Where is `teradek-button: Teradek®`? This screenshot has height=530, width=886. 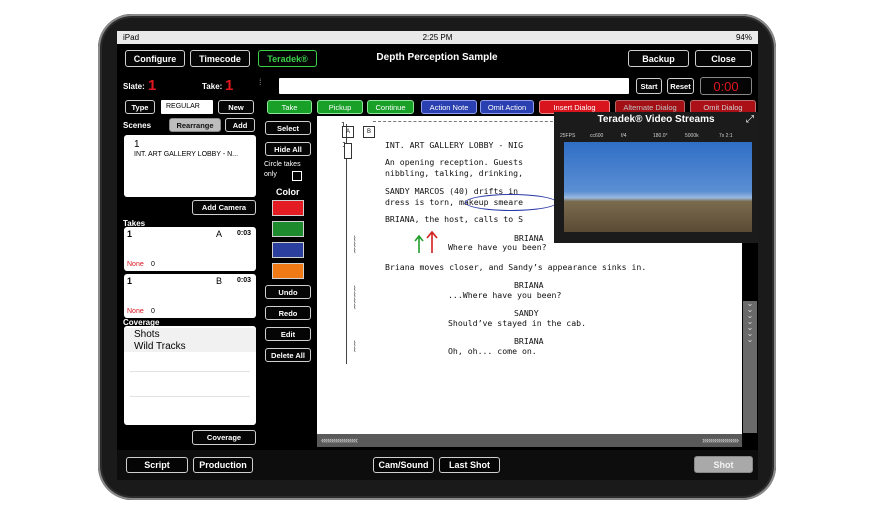
teradek-button: Teradek® is located at coordinates (287, 58).